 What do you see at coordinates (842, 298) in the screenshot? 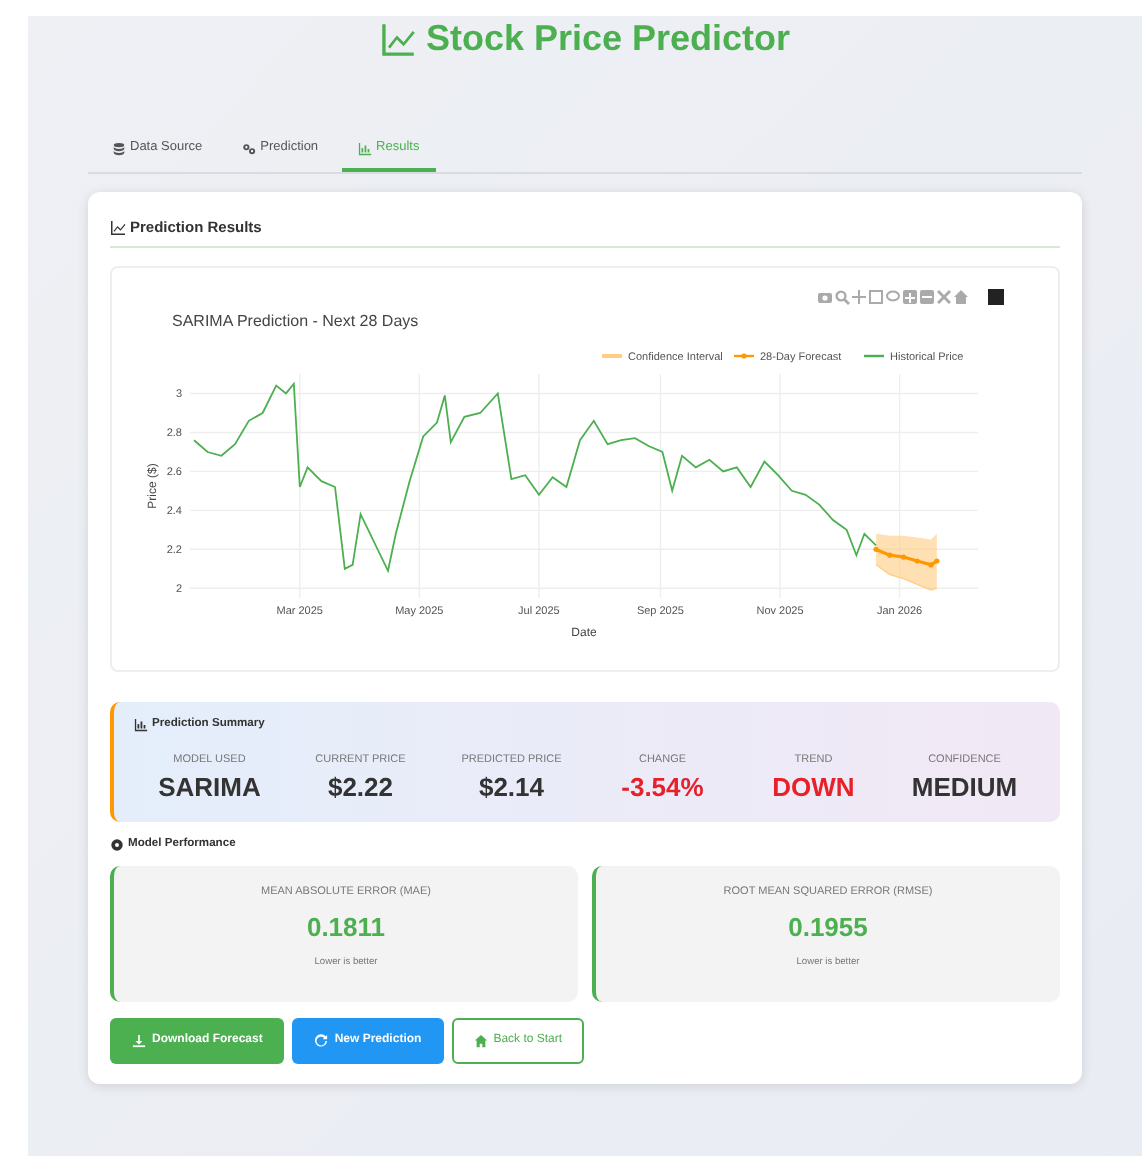
I see `zoom-icon` at bounding box center [842, 298].